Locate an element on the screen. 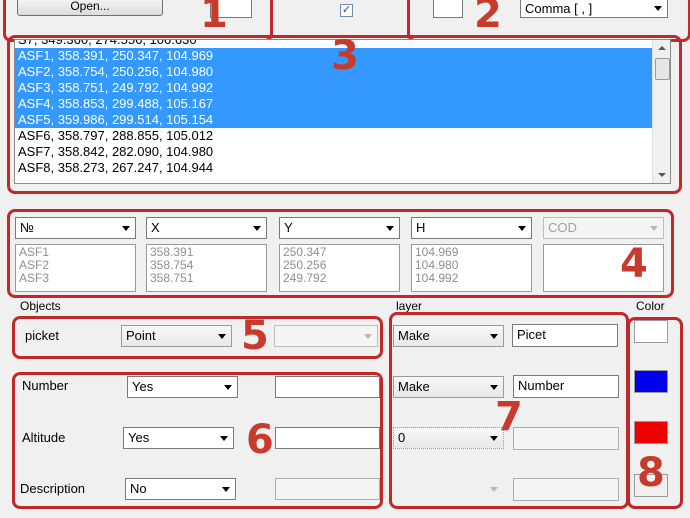  column-2-header: X is located at coordinates (155, 227).